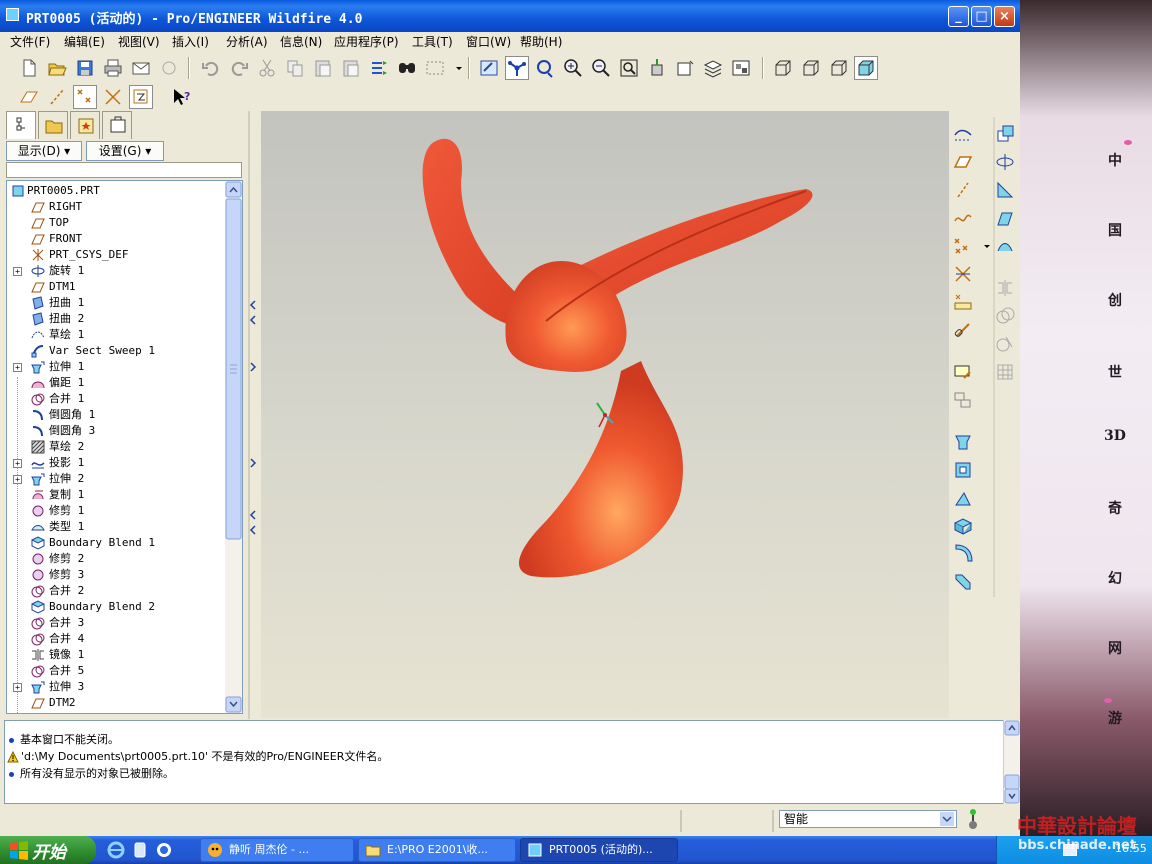 This screenshot has height=864, width=1152. I want to click on view-manager-icon, so click(741, 68).